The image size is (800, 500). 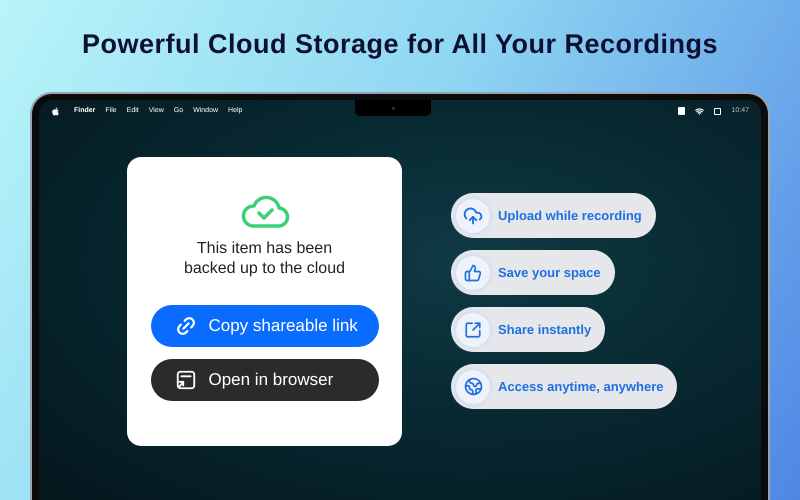 I want to click on cloud-upload-icon, so click(x=473, y=216).